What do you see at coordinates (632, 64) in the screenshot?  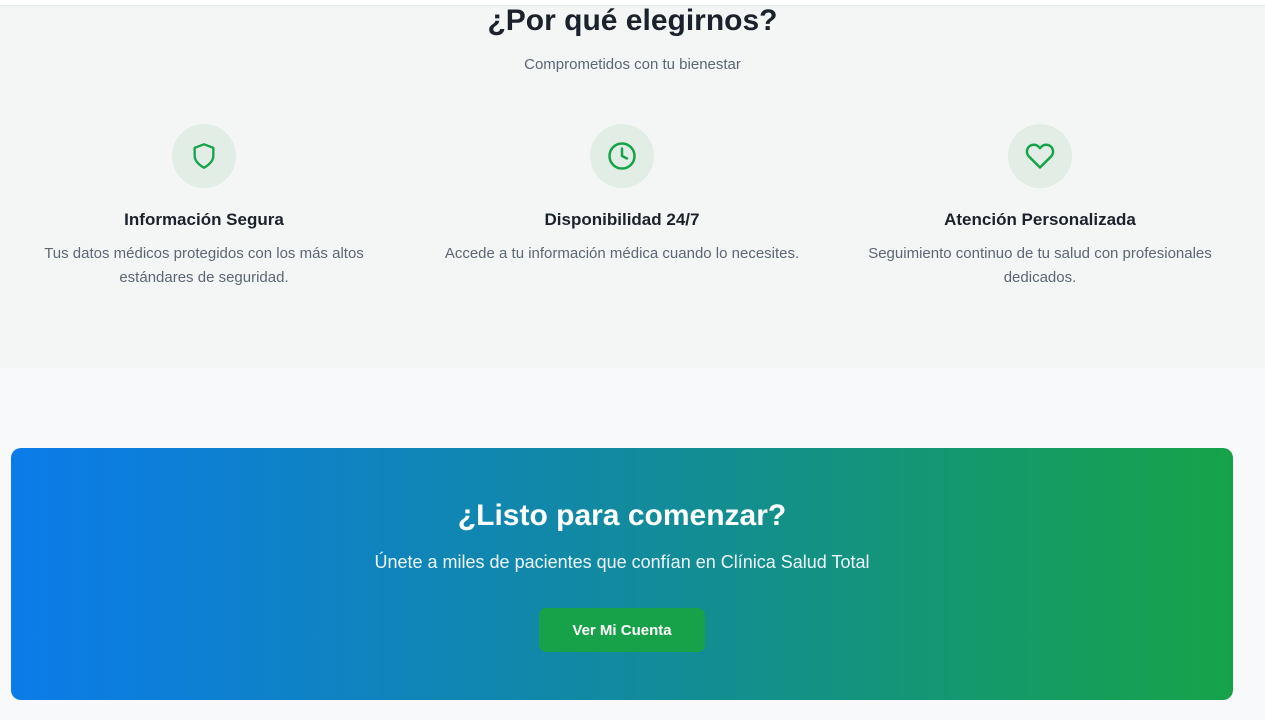 I see `section-subtitle: Comprometidos con tu bienestar` at bounding box center [632, 64].